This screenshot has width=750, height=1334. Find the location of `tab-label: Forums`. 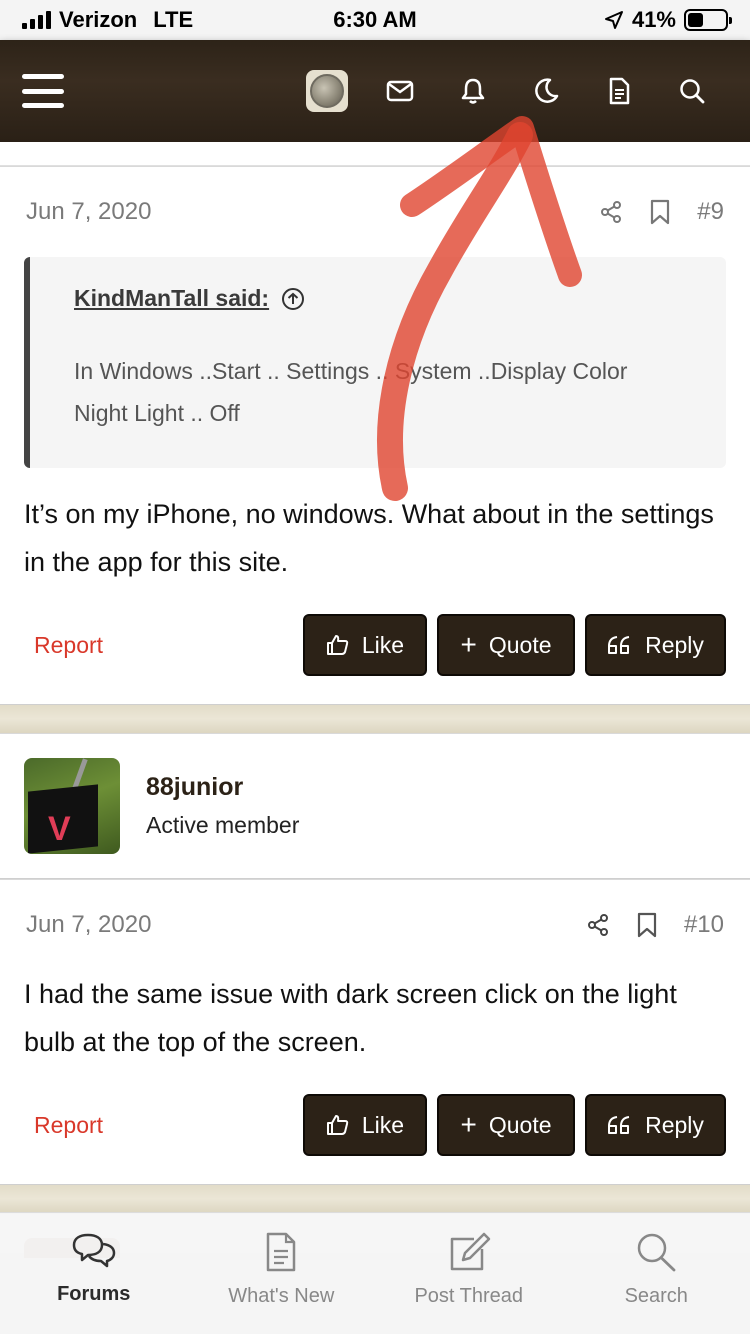

tab-label: Forums is located at coordinates (94, 1294).